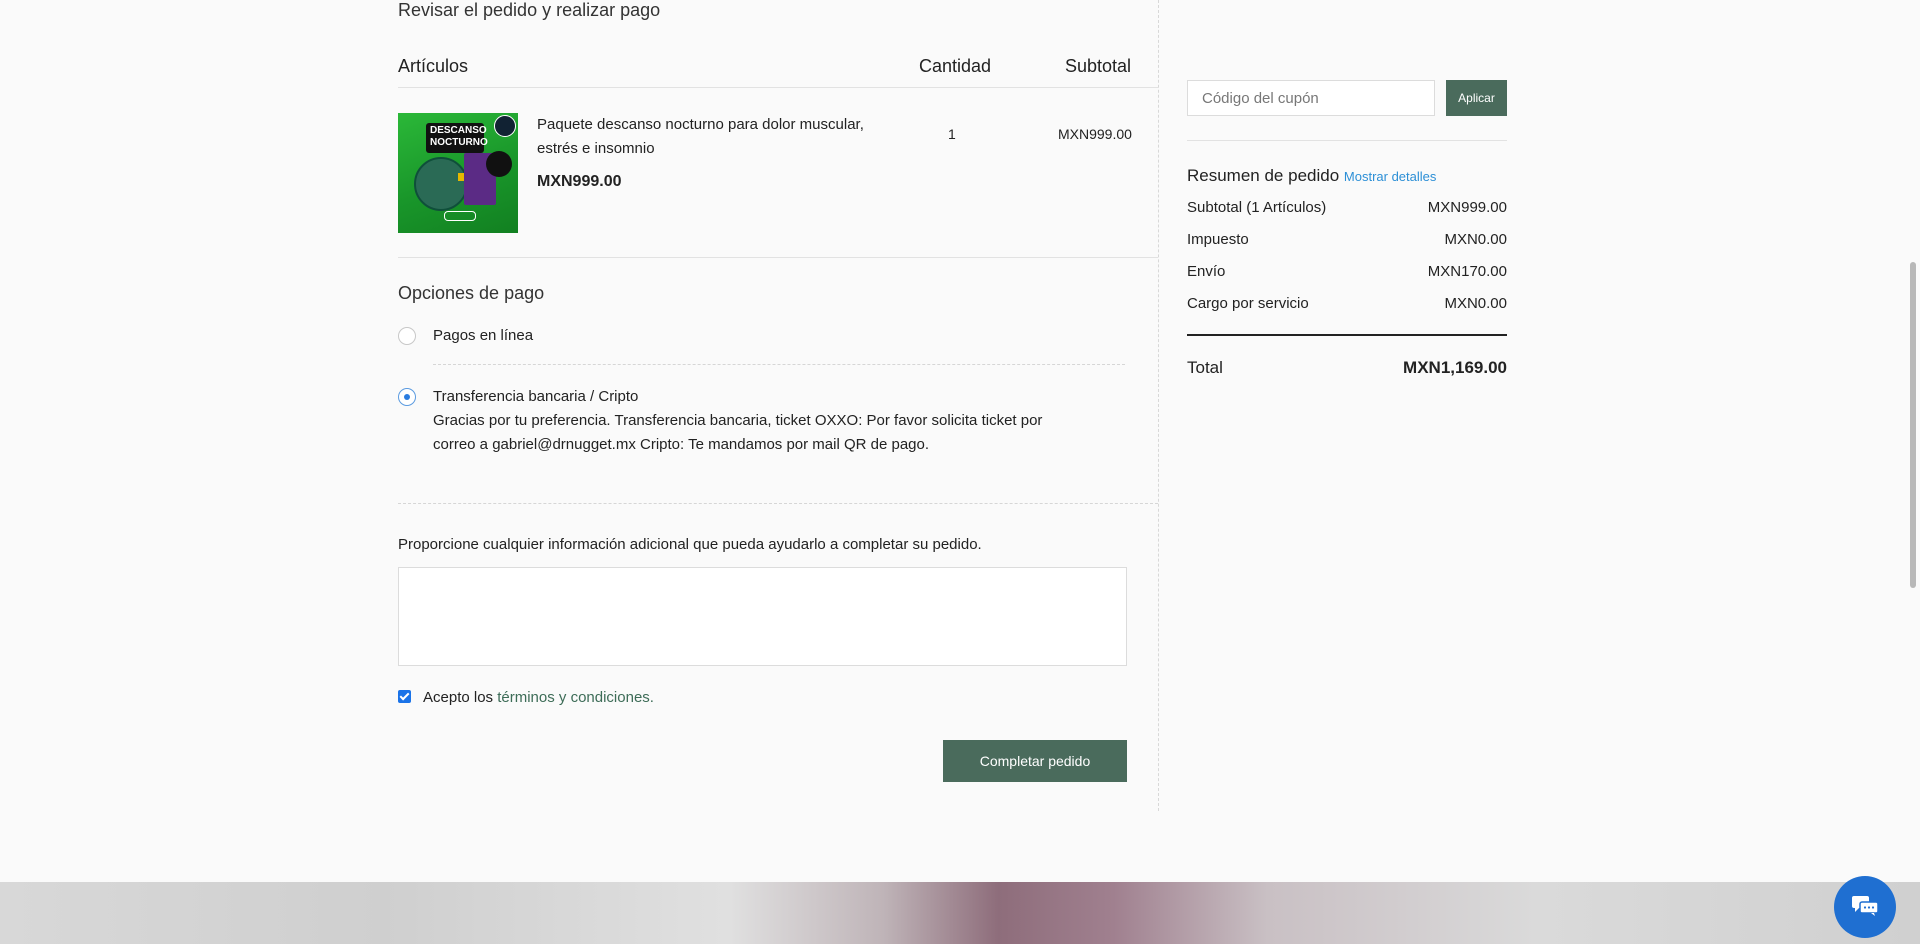  Describe the element at coordinates (955, 66) in the screenshot. I see `column-header-quantity: Cantidad` at that location.